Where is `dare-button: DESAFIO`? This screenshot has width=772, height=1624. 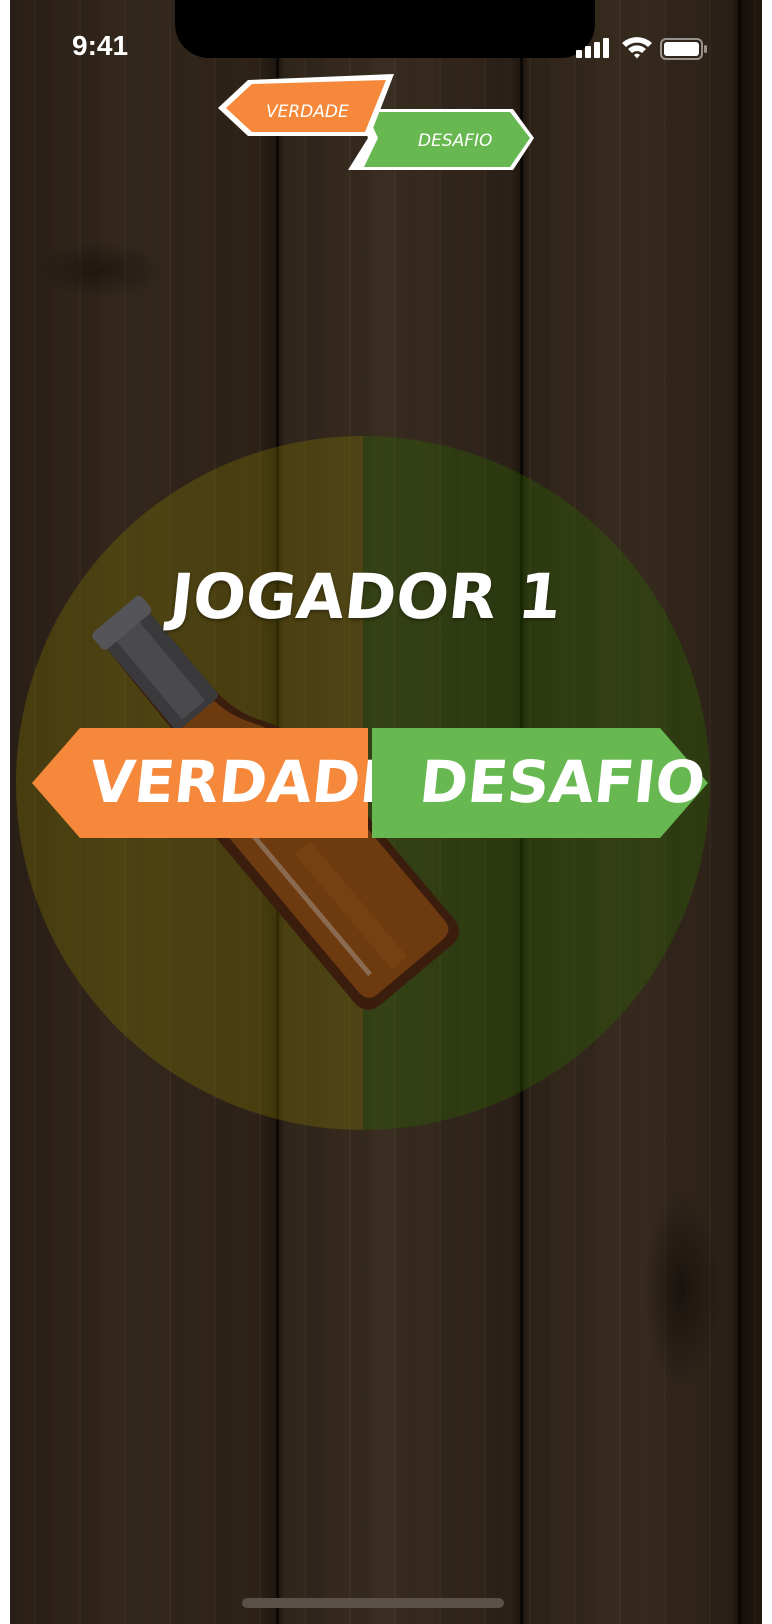
dare-button: DESAFIO is located at coordinates (540, 783).